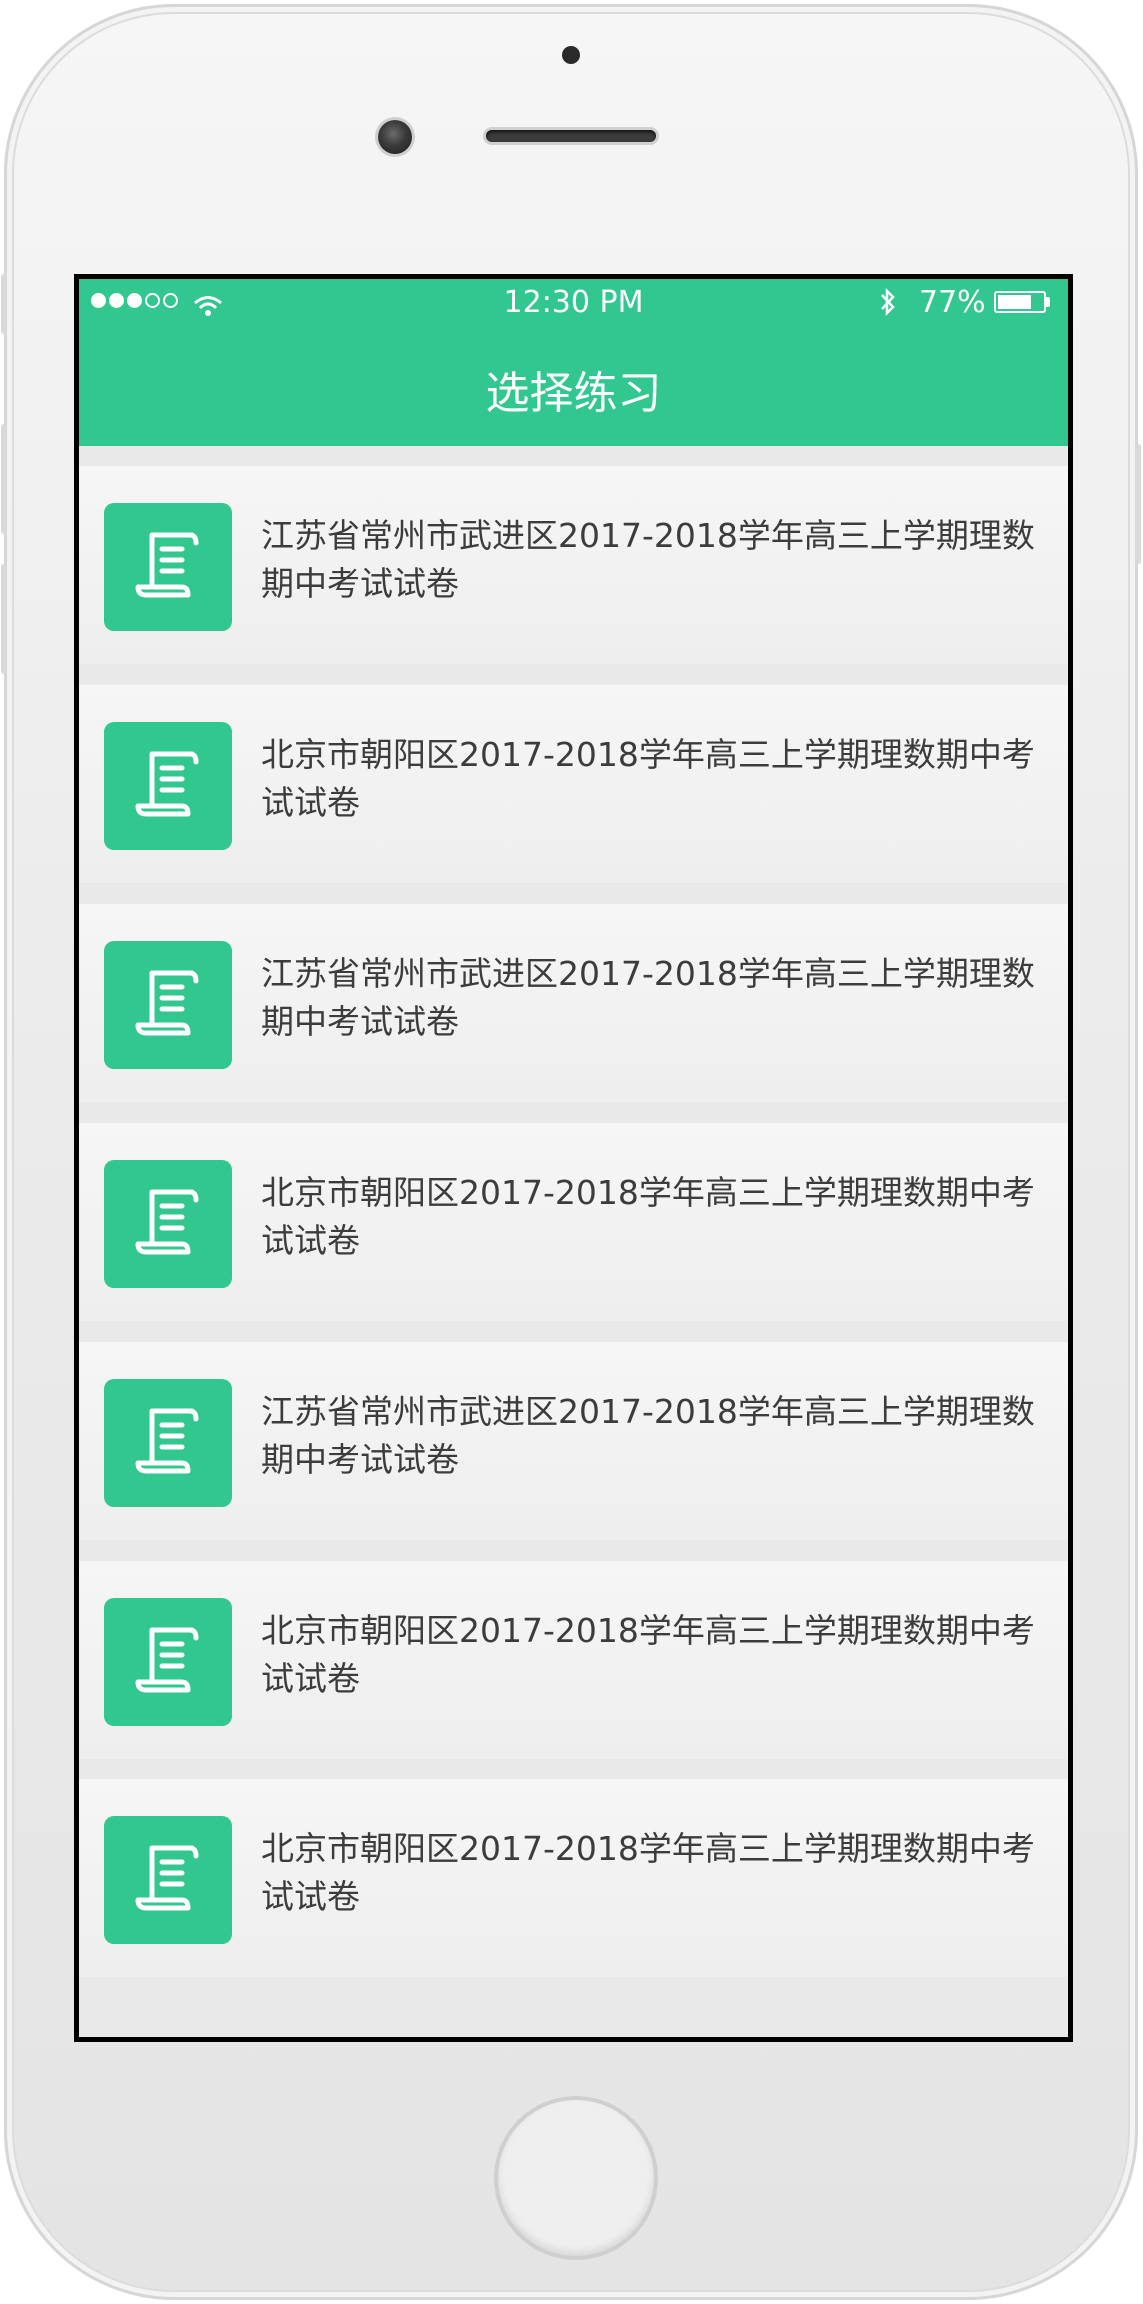 This screenshot has width=1143, height=2304. Describe the element at coordinates (573, 303) in the screenshot. I see `status-bar: 12:30 PM 77%` at that location.